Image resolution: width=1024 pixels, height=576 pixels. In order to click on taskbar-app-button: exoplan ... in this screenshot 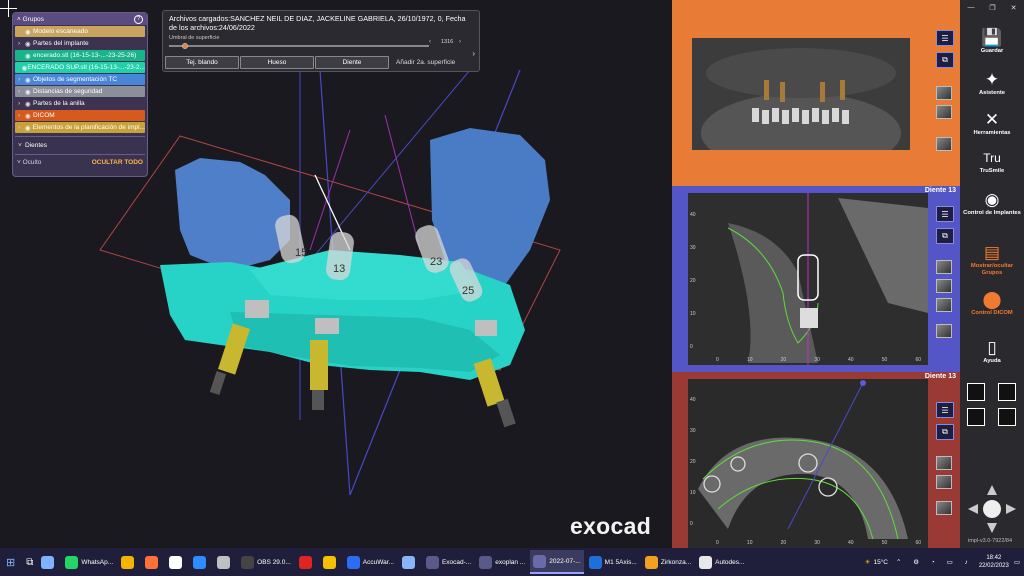, I will do `click(502, 562)`.